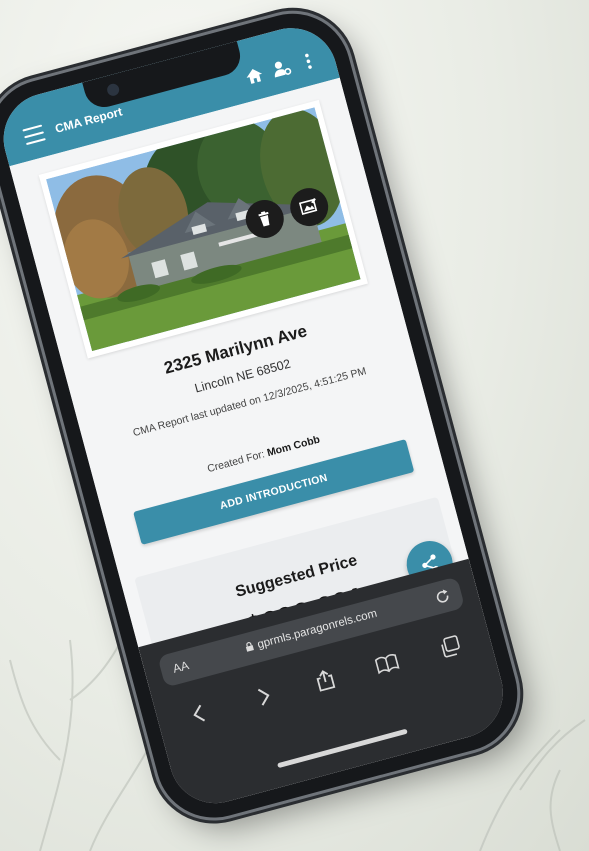  What do you see at coordinates (249, 647) in the screenshot?
I see `lock-icon` at bounding box center [249, 647].